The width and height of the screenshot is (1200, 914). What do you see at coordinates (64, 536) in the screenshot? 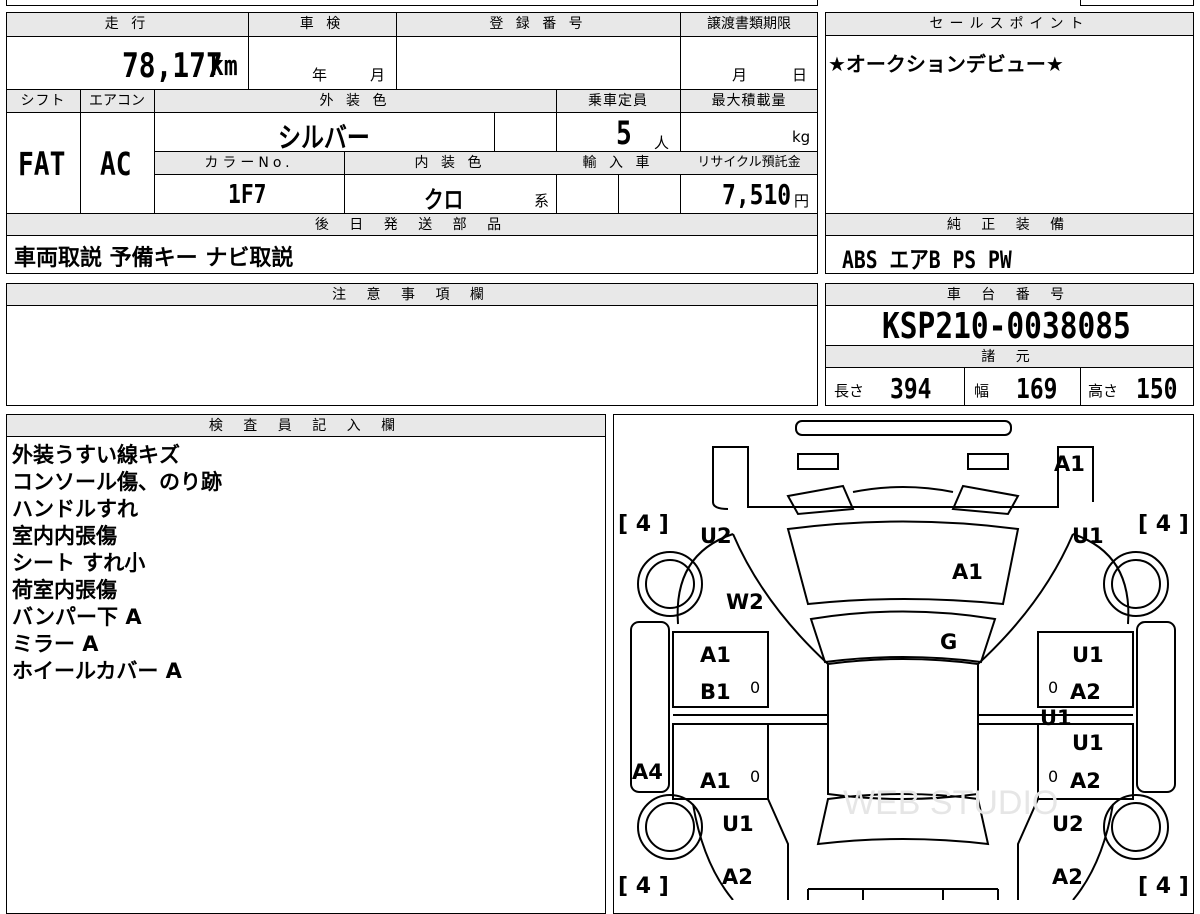
I see `note-item: 室内内張傷` at bounding box center [64, 536].